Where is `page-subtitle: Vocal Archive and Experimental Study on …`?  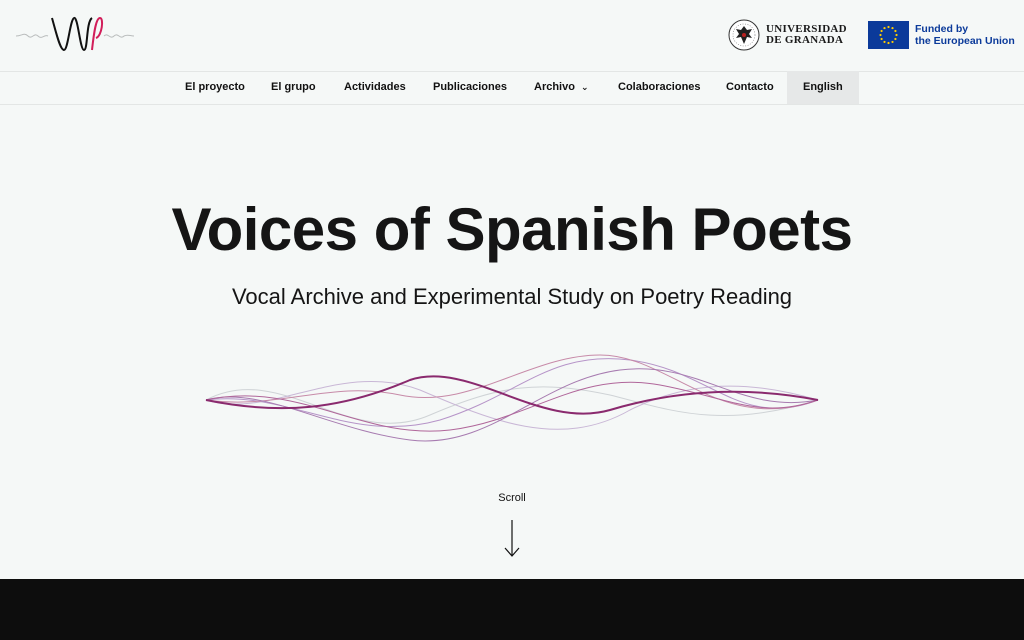 page-subtitle: Vocal Archive and Experimental Study on … is located at coordinates (512, 296).